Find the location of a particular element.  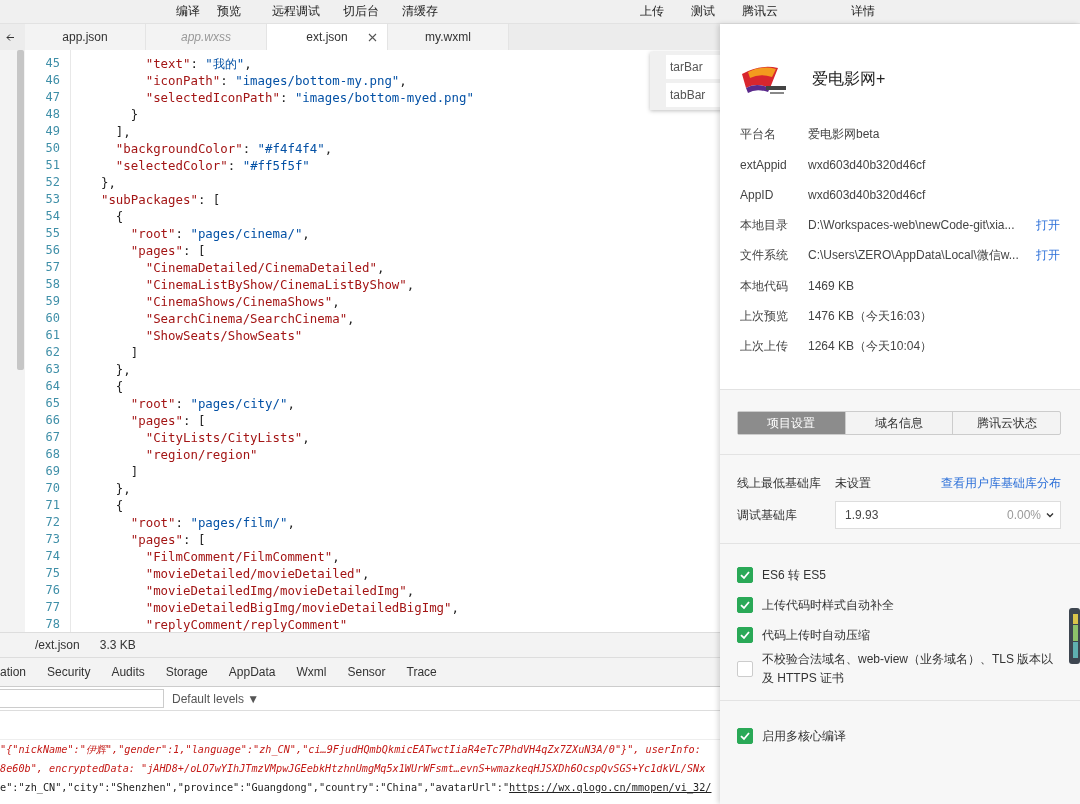

toolbar-button: 腾讯云 is located at coordinates (760, 11).